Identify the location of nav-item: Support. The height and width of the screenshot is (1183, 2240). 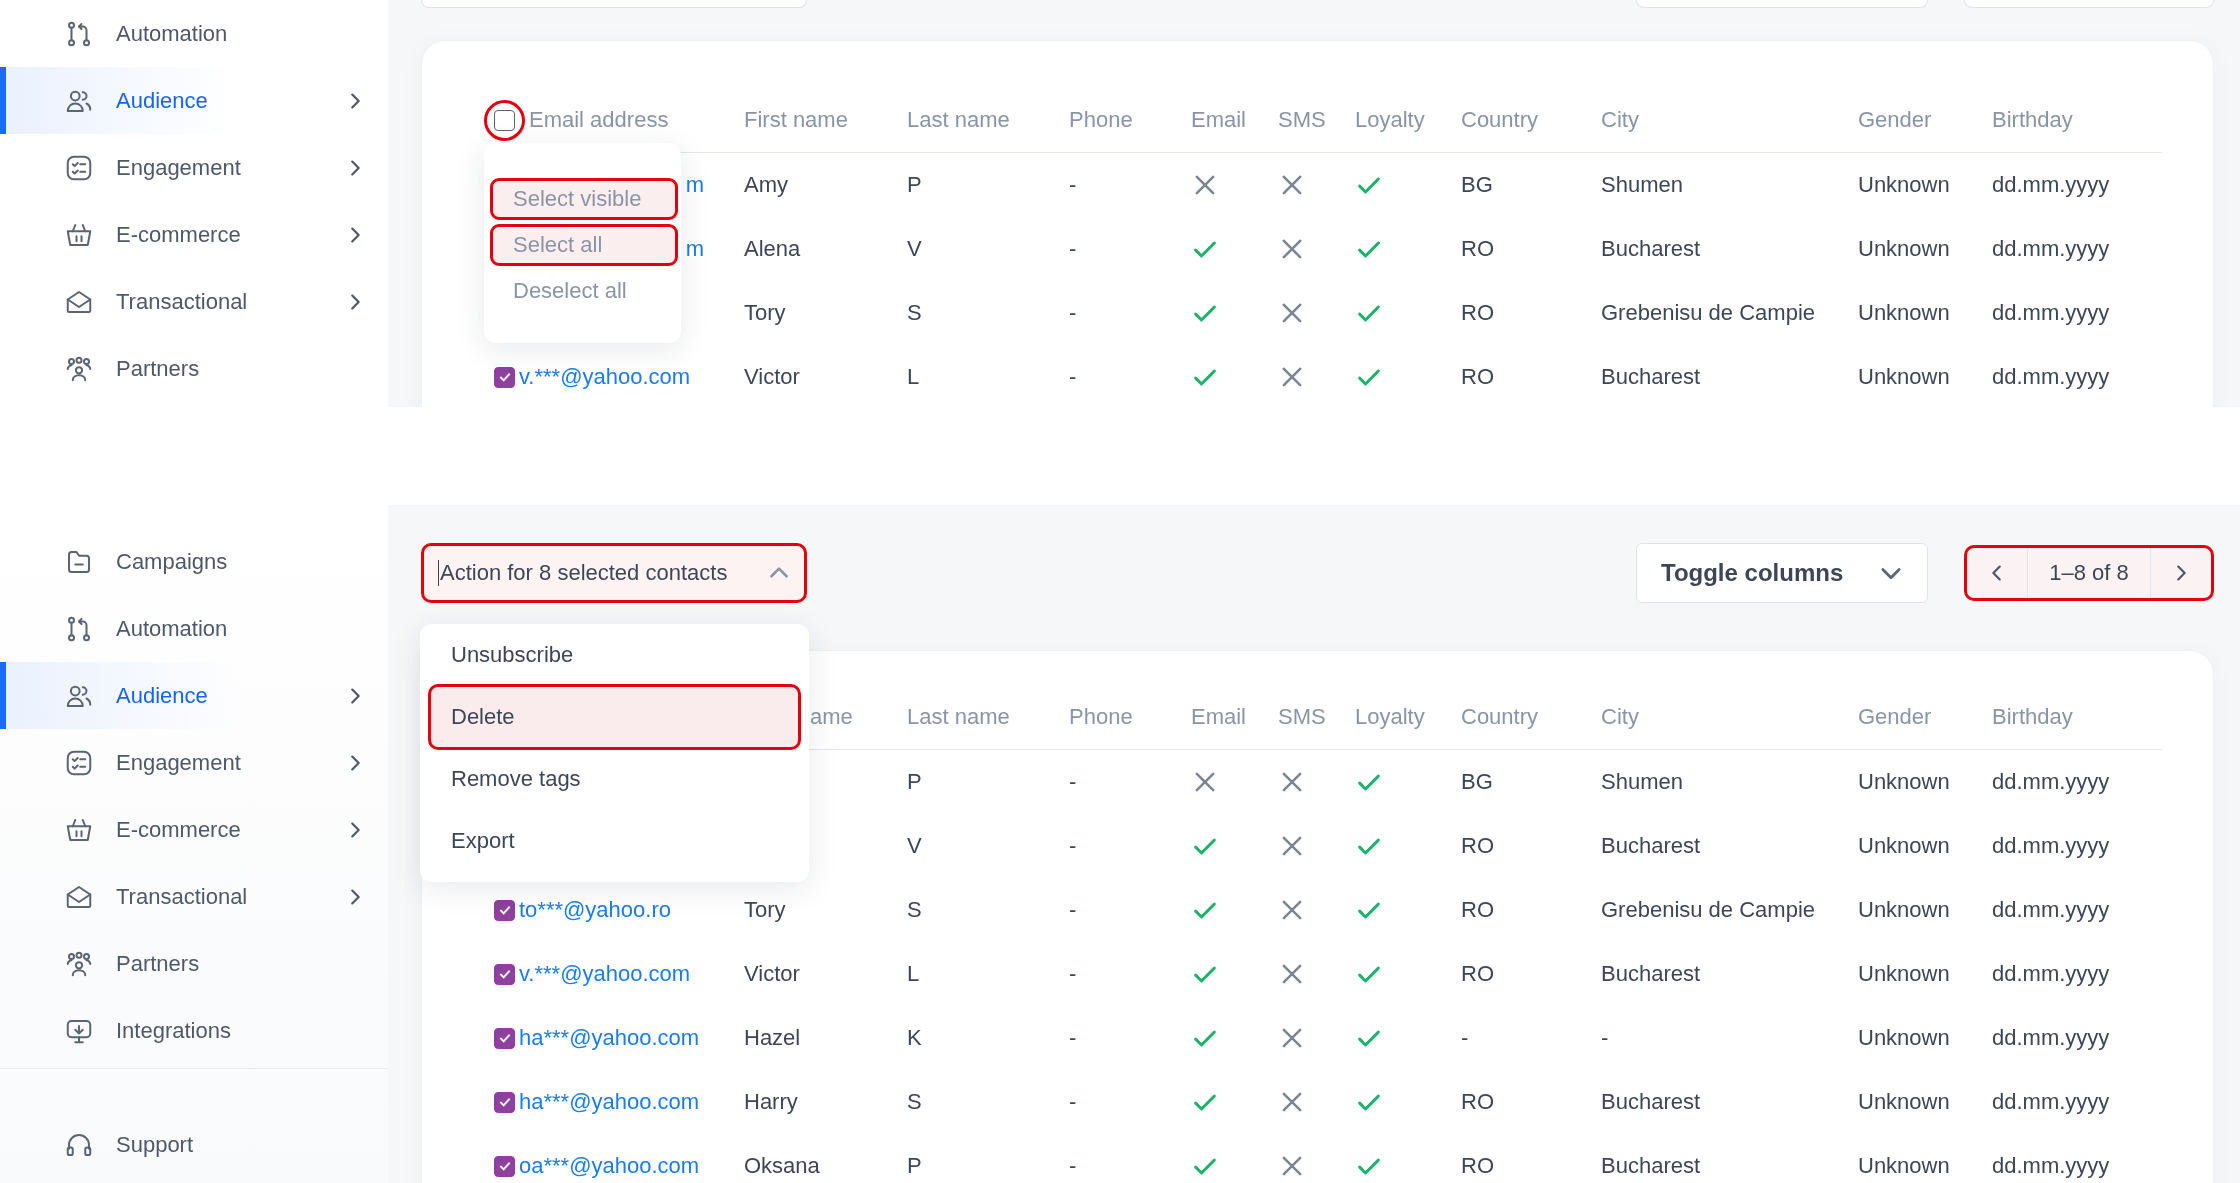
(194, 1144).